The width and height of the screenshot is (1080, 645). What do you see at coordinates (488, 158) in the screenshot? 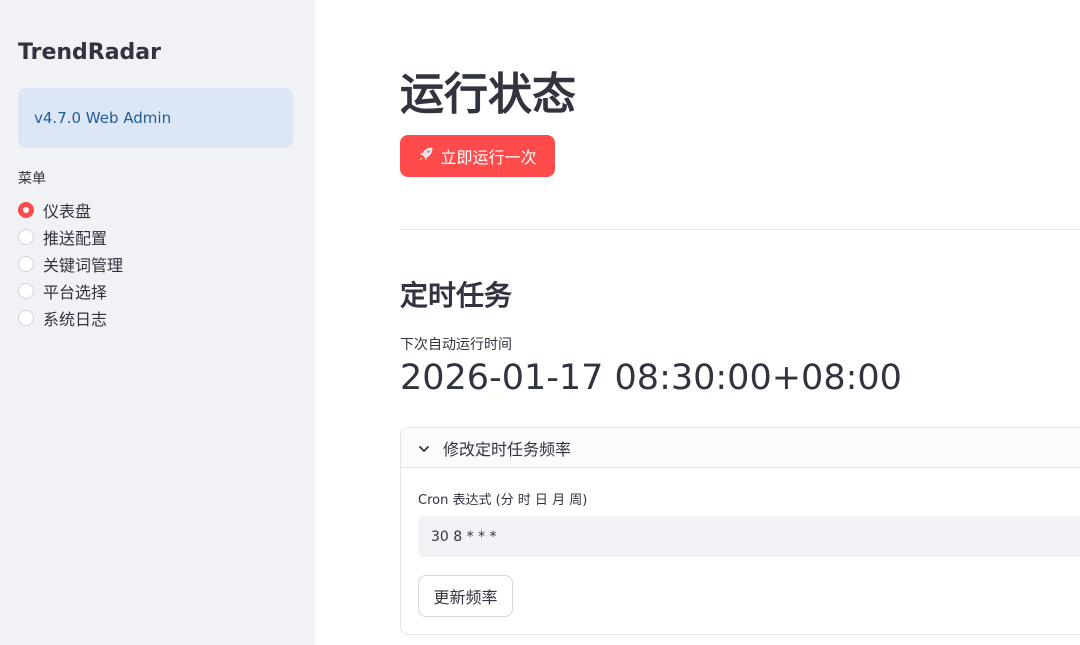
I see `run-now-label: 立即运行一次` at bounding box center [488, 158].